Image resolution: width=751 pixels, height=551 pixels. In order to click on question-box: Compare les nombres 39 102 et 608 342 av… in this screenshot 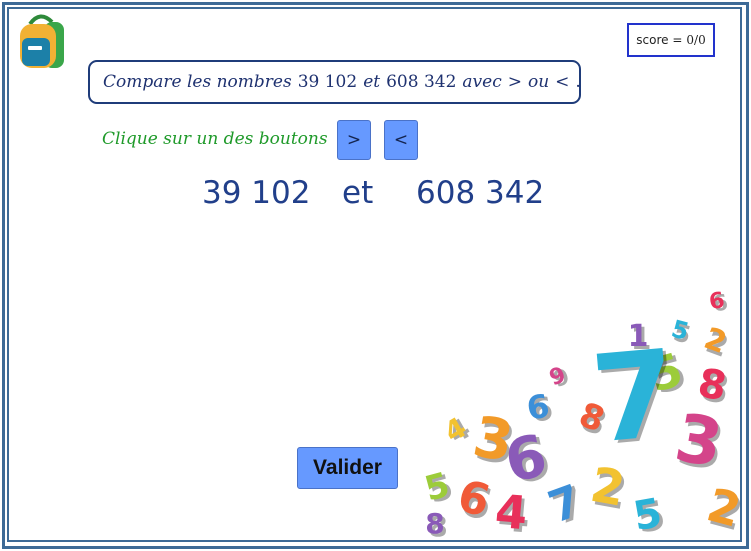, I will do `click(334, 82)`.